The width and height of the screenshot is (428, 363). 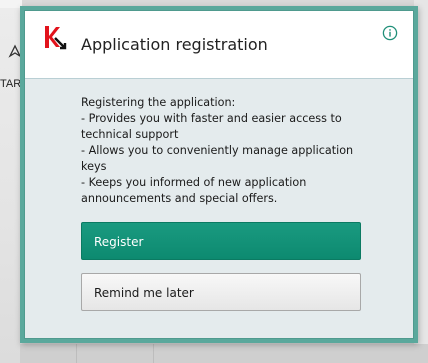 I want to click on kaspersky-logo-icon, so click(x=55, y=38).